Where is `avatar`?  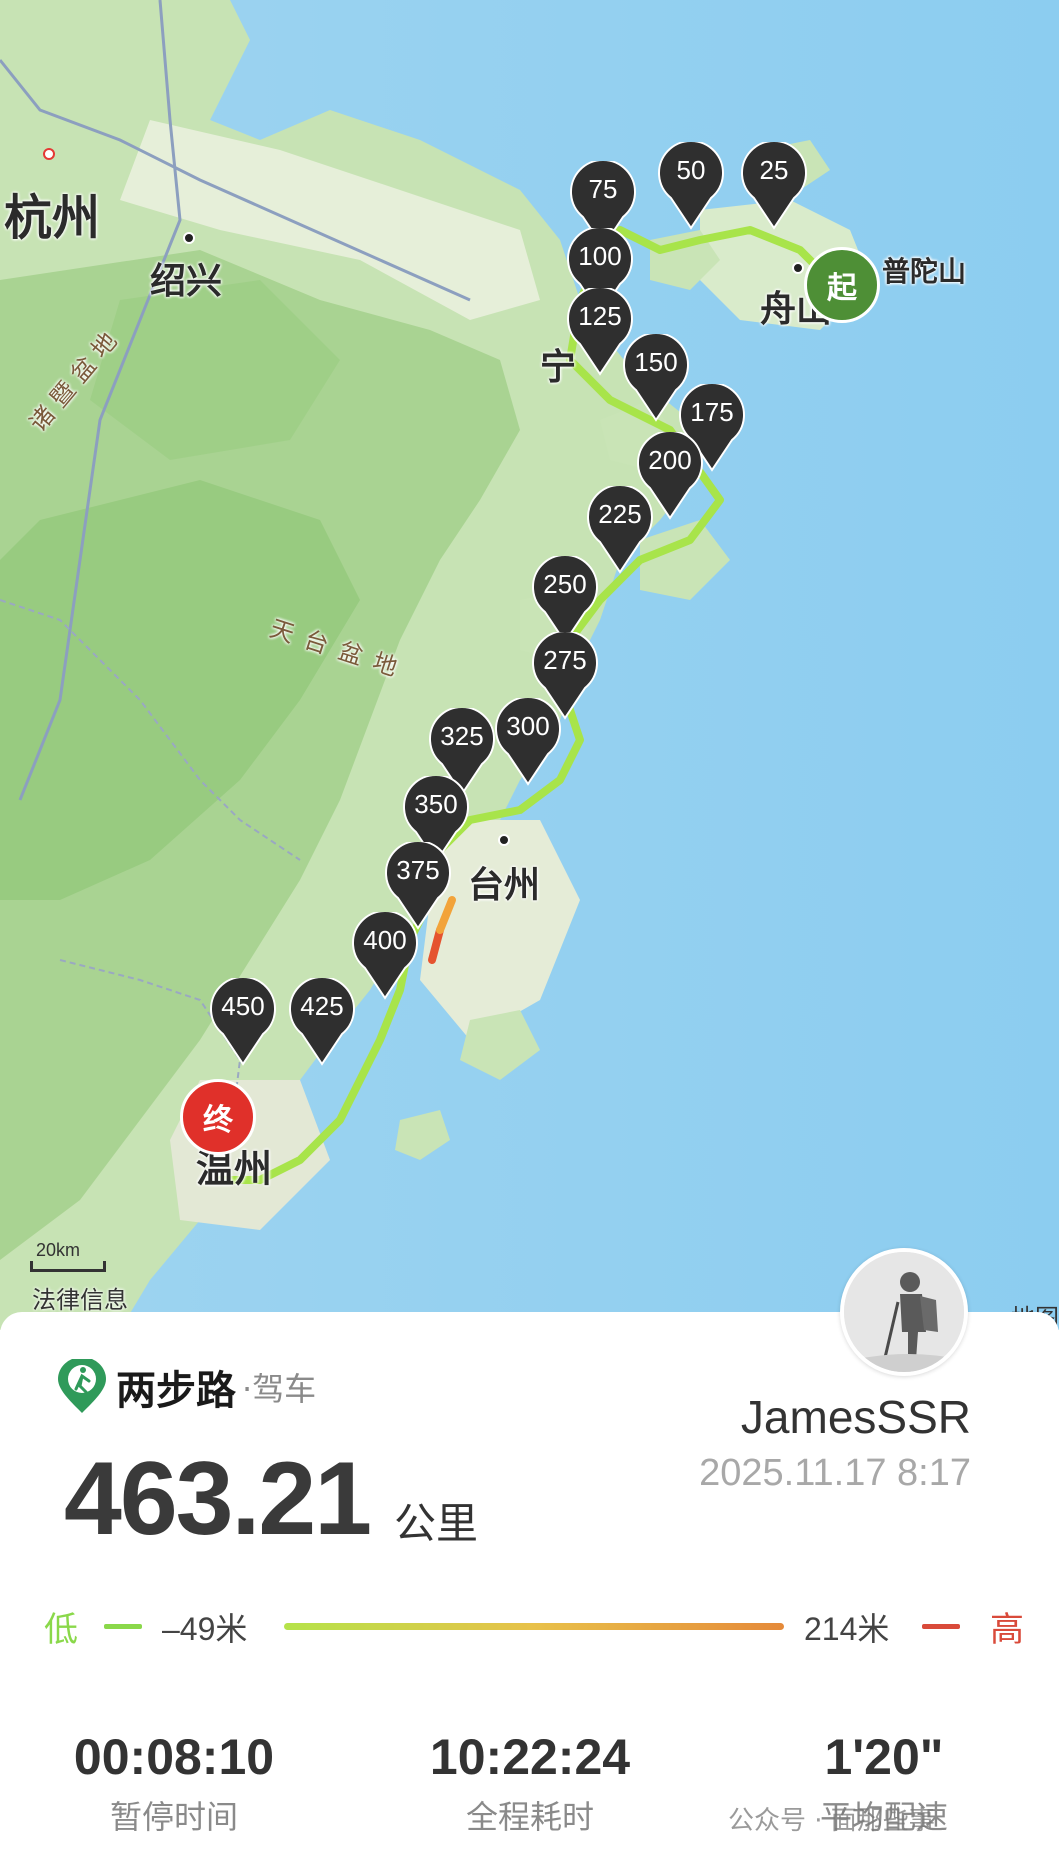
avatar is located at coordinates (904, 1312).